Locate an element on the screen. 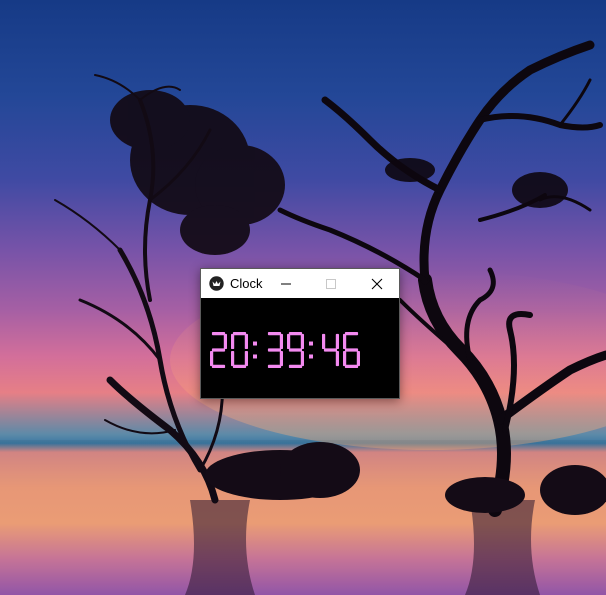 The height and width of the screenshot is (595, 606). maximize-button is located at coordinates (331, 283).